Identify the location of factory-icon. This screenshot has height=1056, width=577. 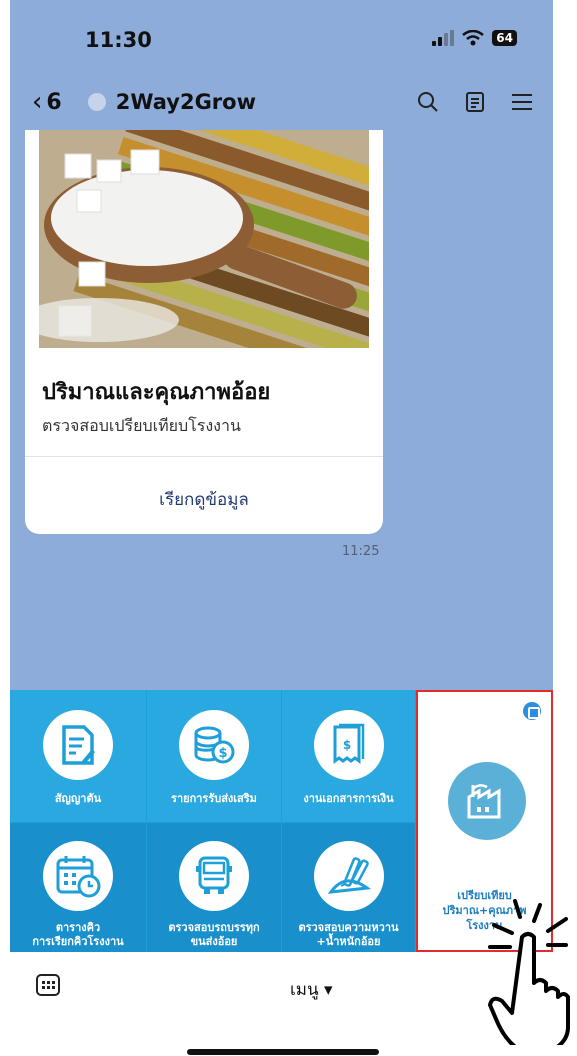
(487, 801).